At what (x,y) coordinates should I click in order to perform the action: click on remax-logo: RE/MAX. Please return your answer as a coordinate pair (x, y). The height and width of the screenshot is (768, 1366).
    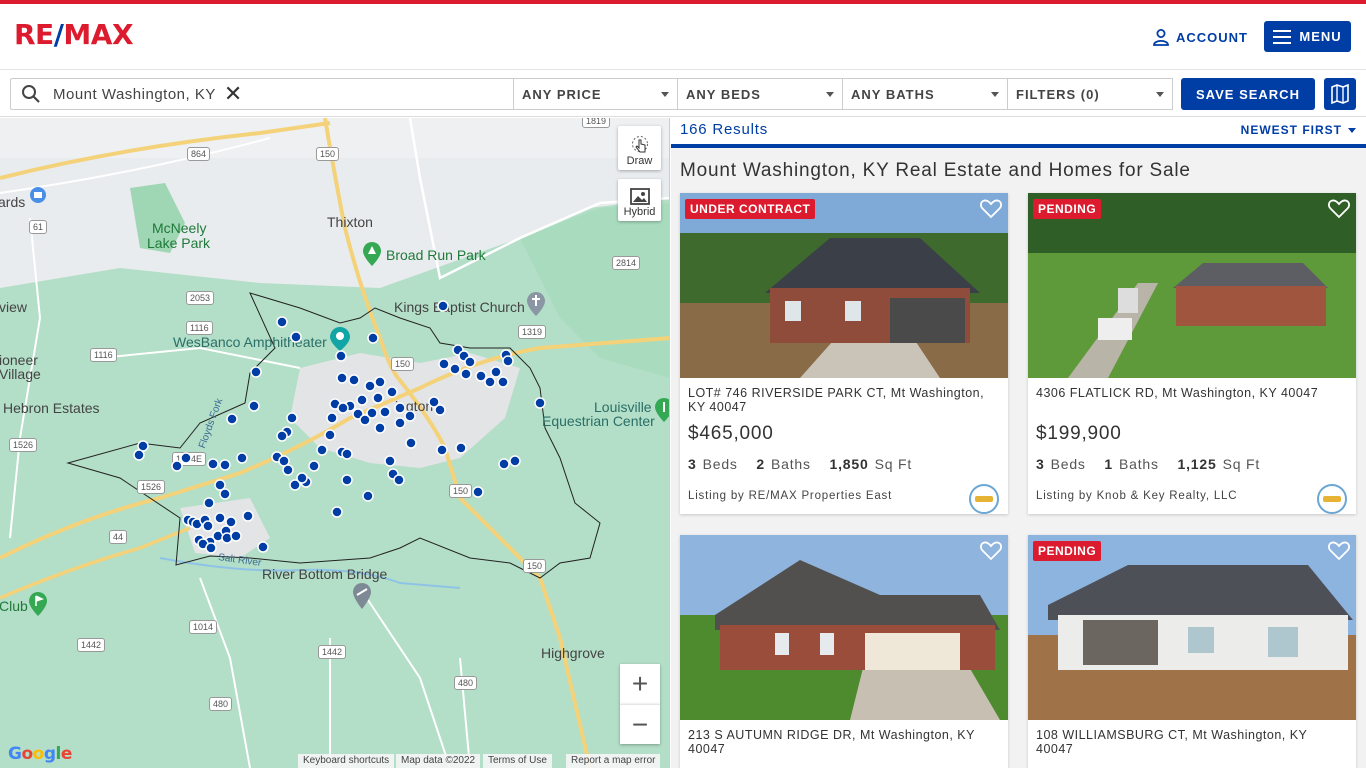
    Looking at the image, I should click on (74, 34).